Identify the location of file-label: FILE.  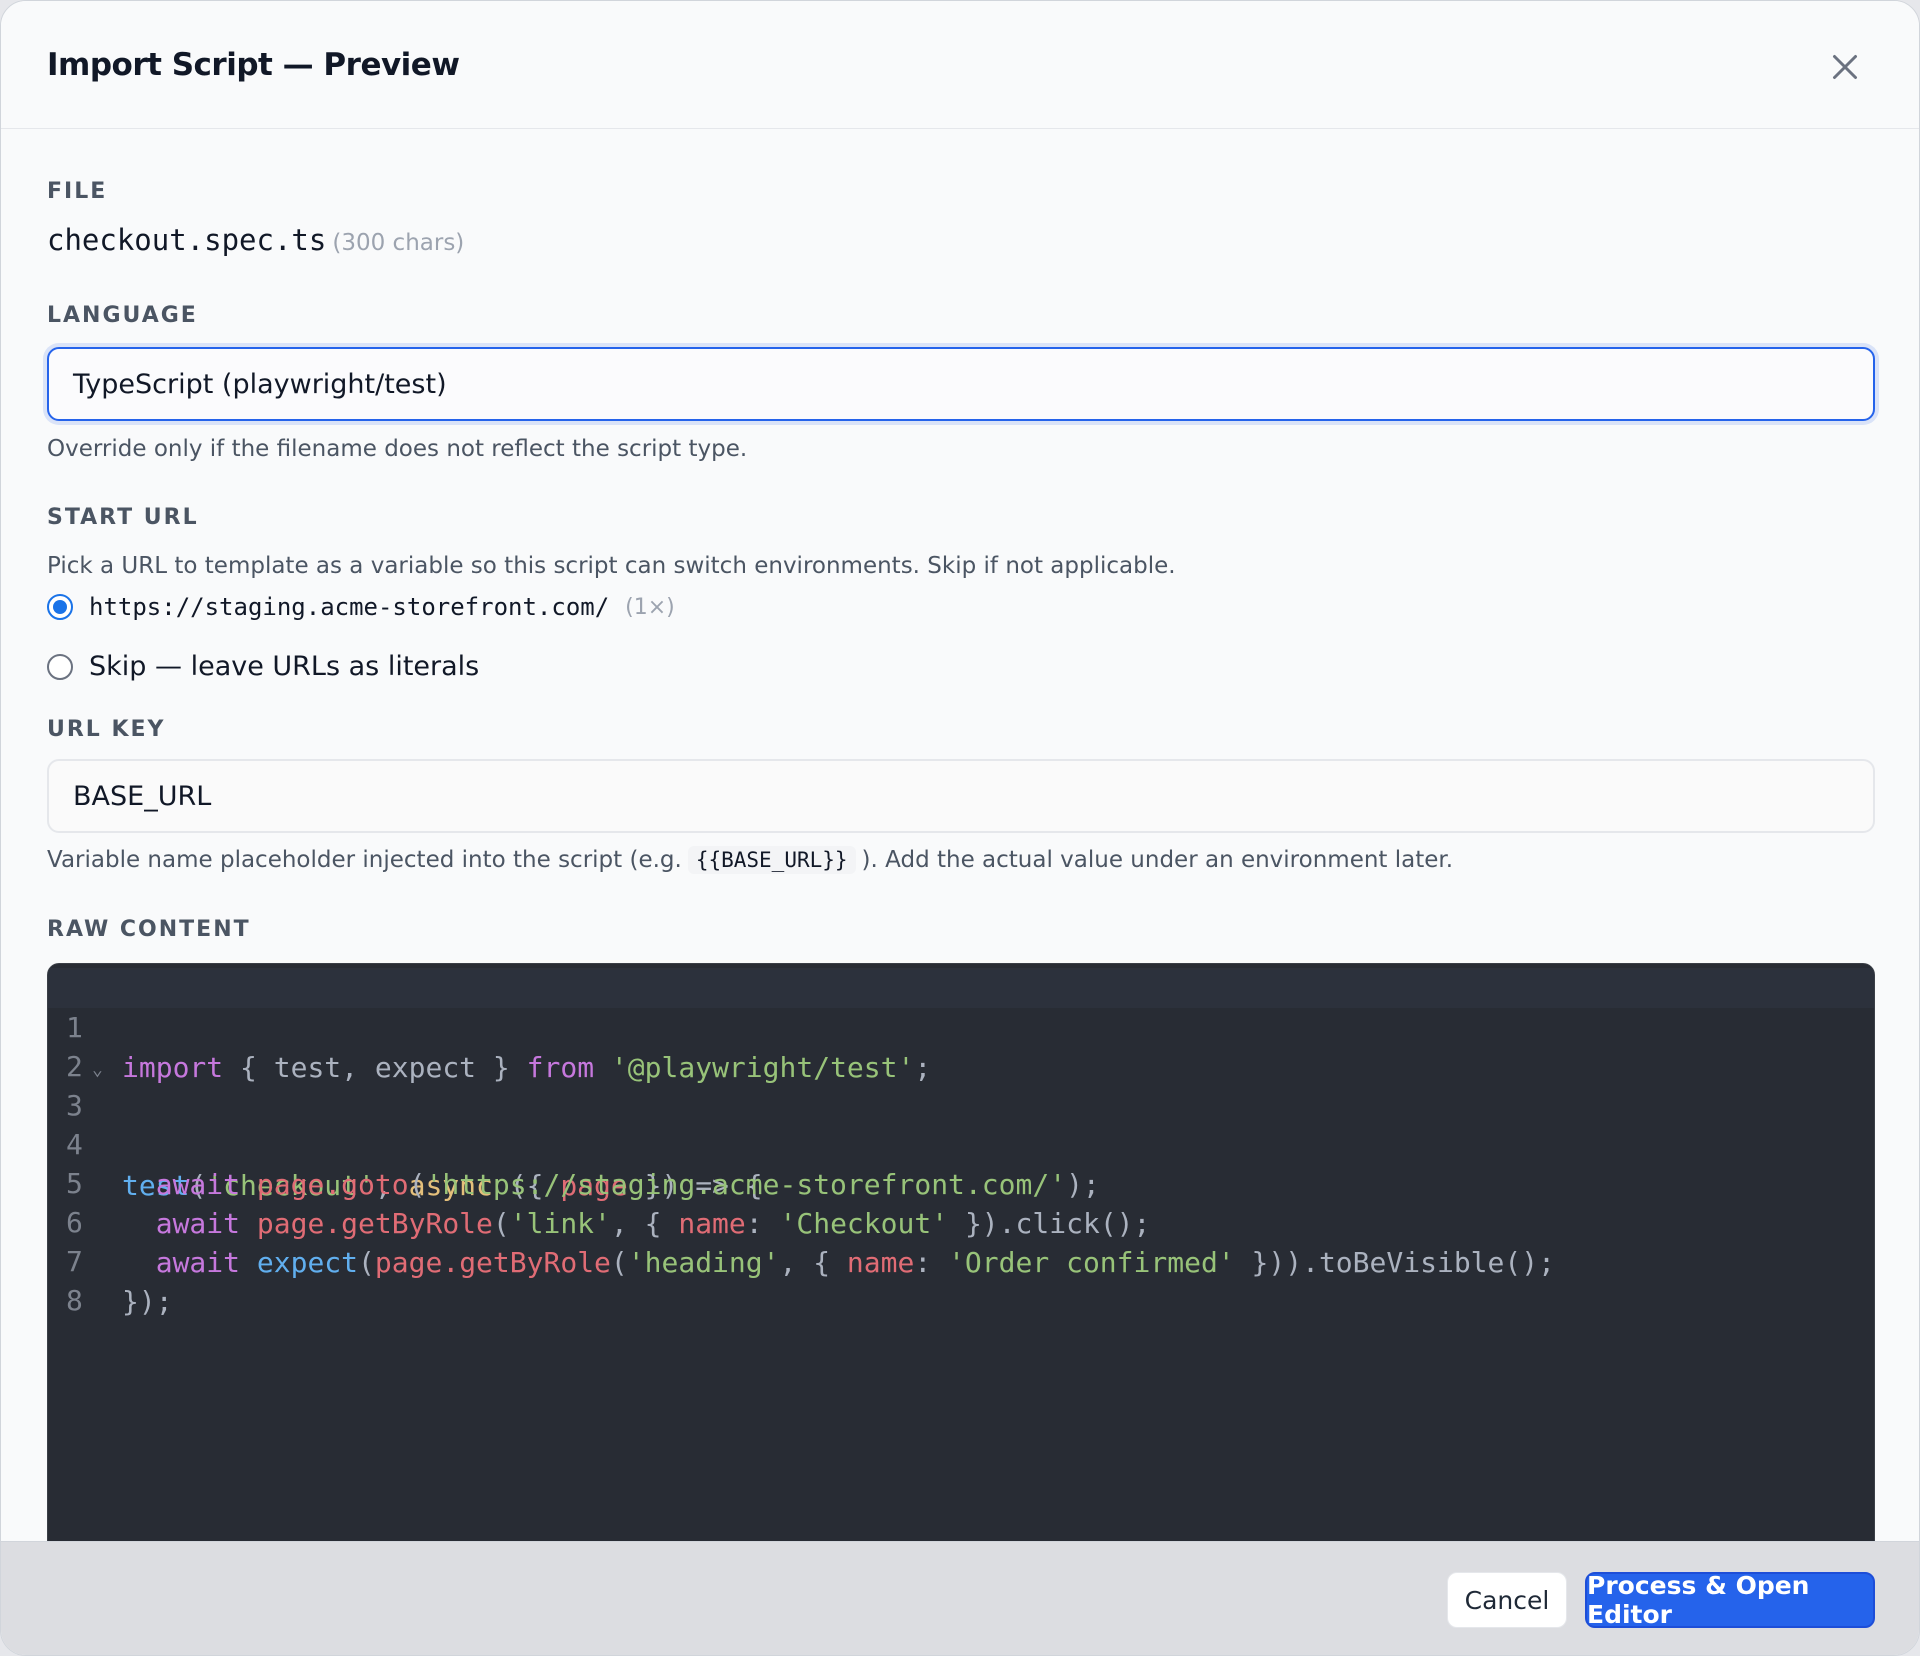
(77, 191).